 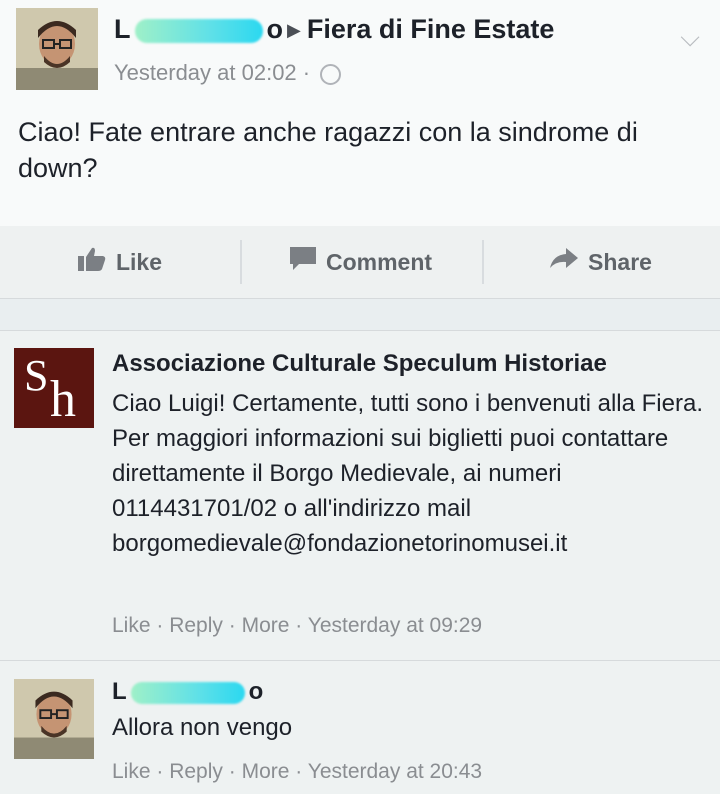 I want to click on page-logo: S h, so click(x=54, y=388).